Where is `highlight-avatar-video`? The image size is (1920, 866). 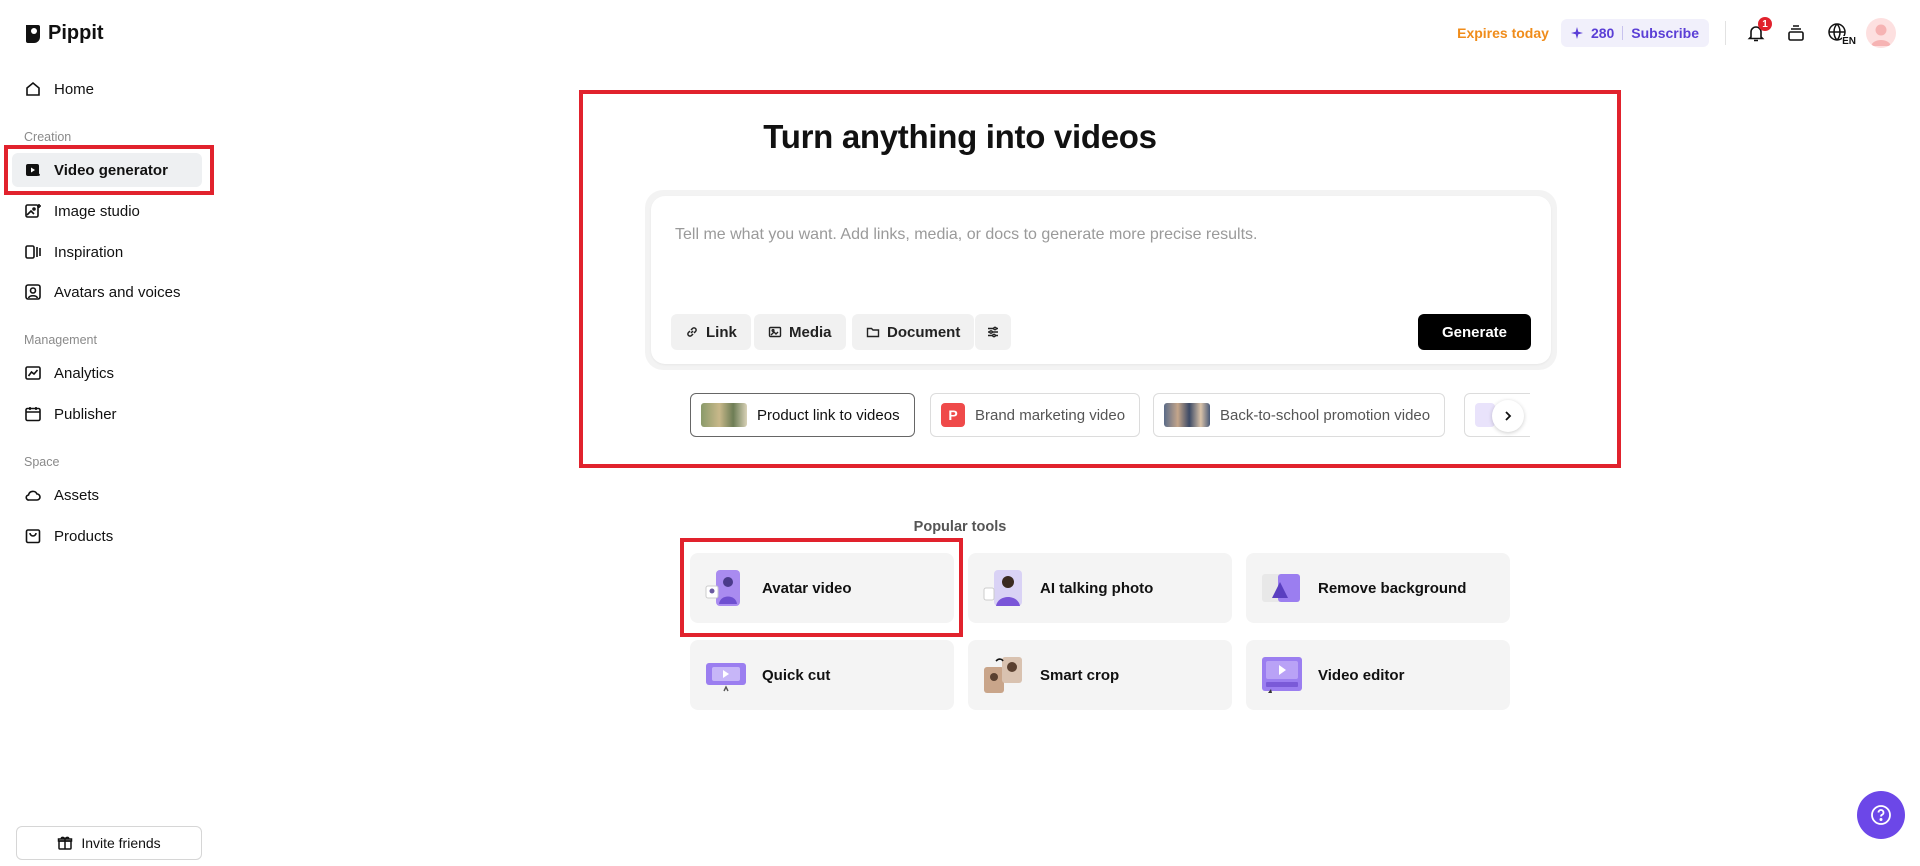
highlight-avatar-video is located at coordinates (821, 587).